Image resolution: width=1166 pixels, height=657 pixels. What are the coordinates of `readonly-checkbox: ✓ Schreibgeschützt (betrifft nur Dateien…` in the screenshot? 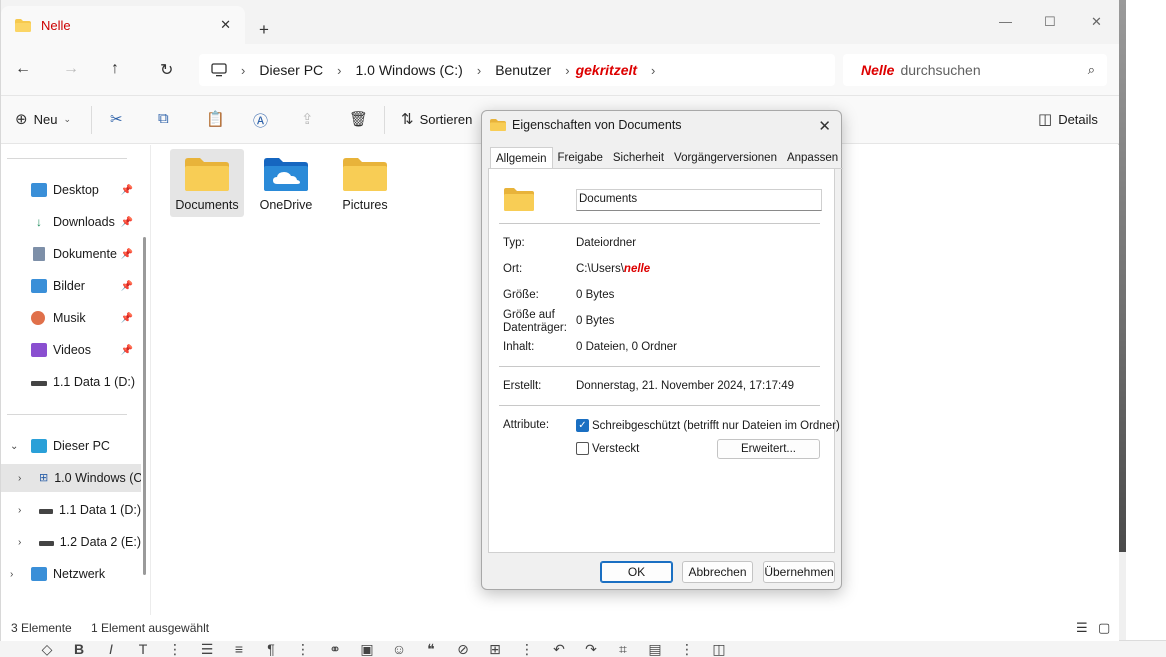 It's located at (708, 425).